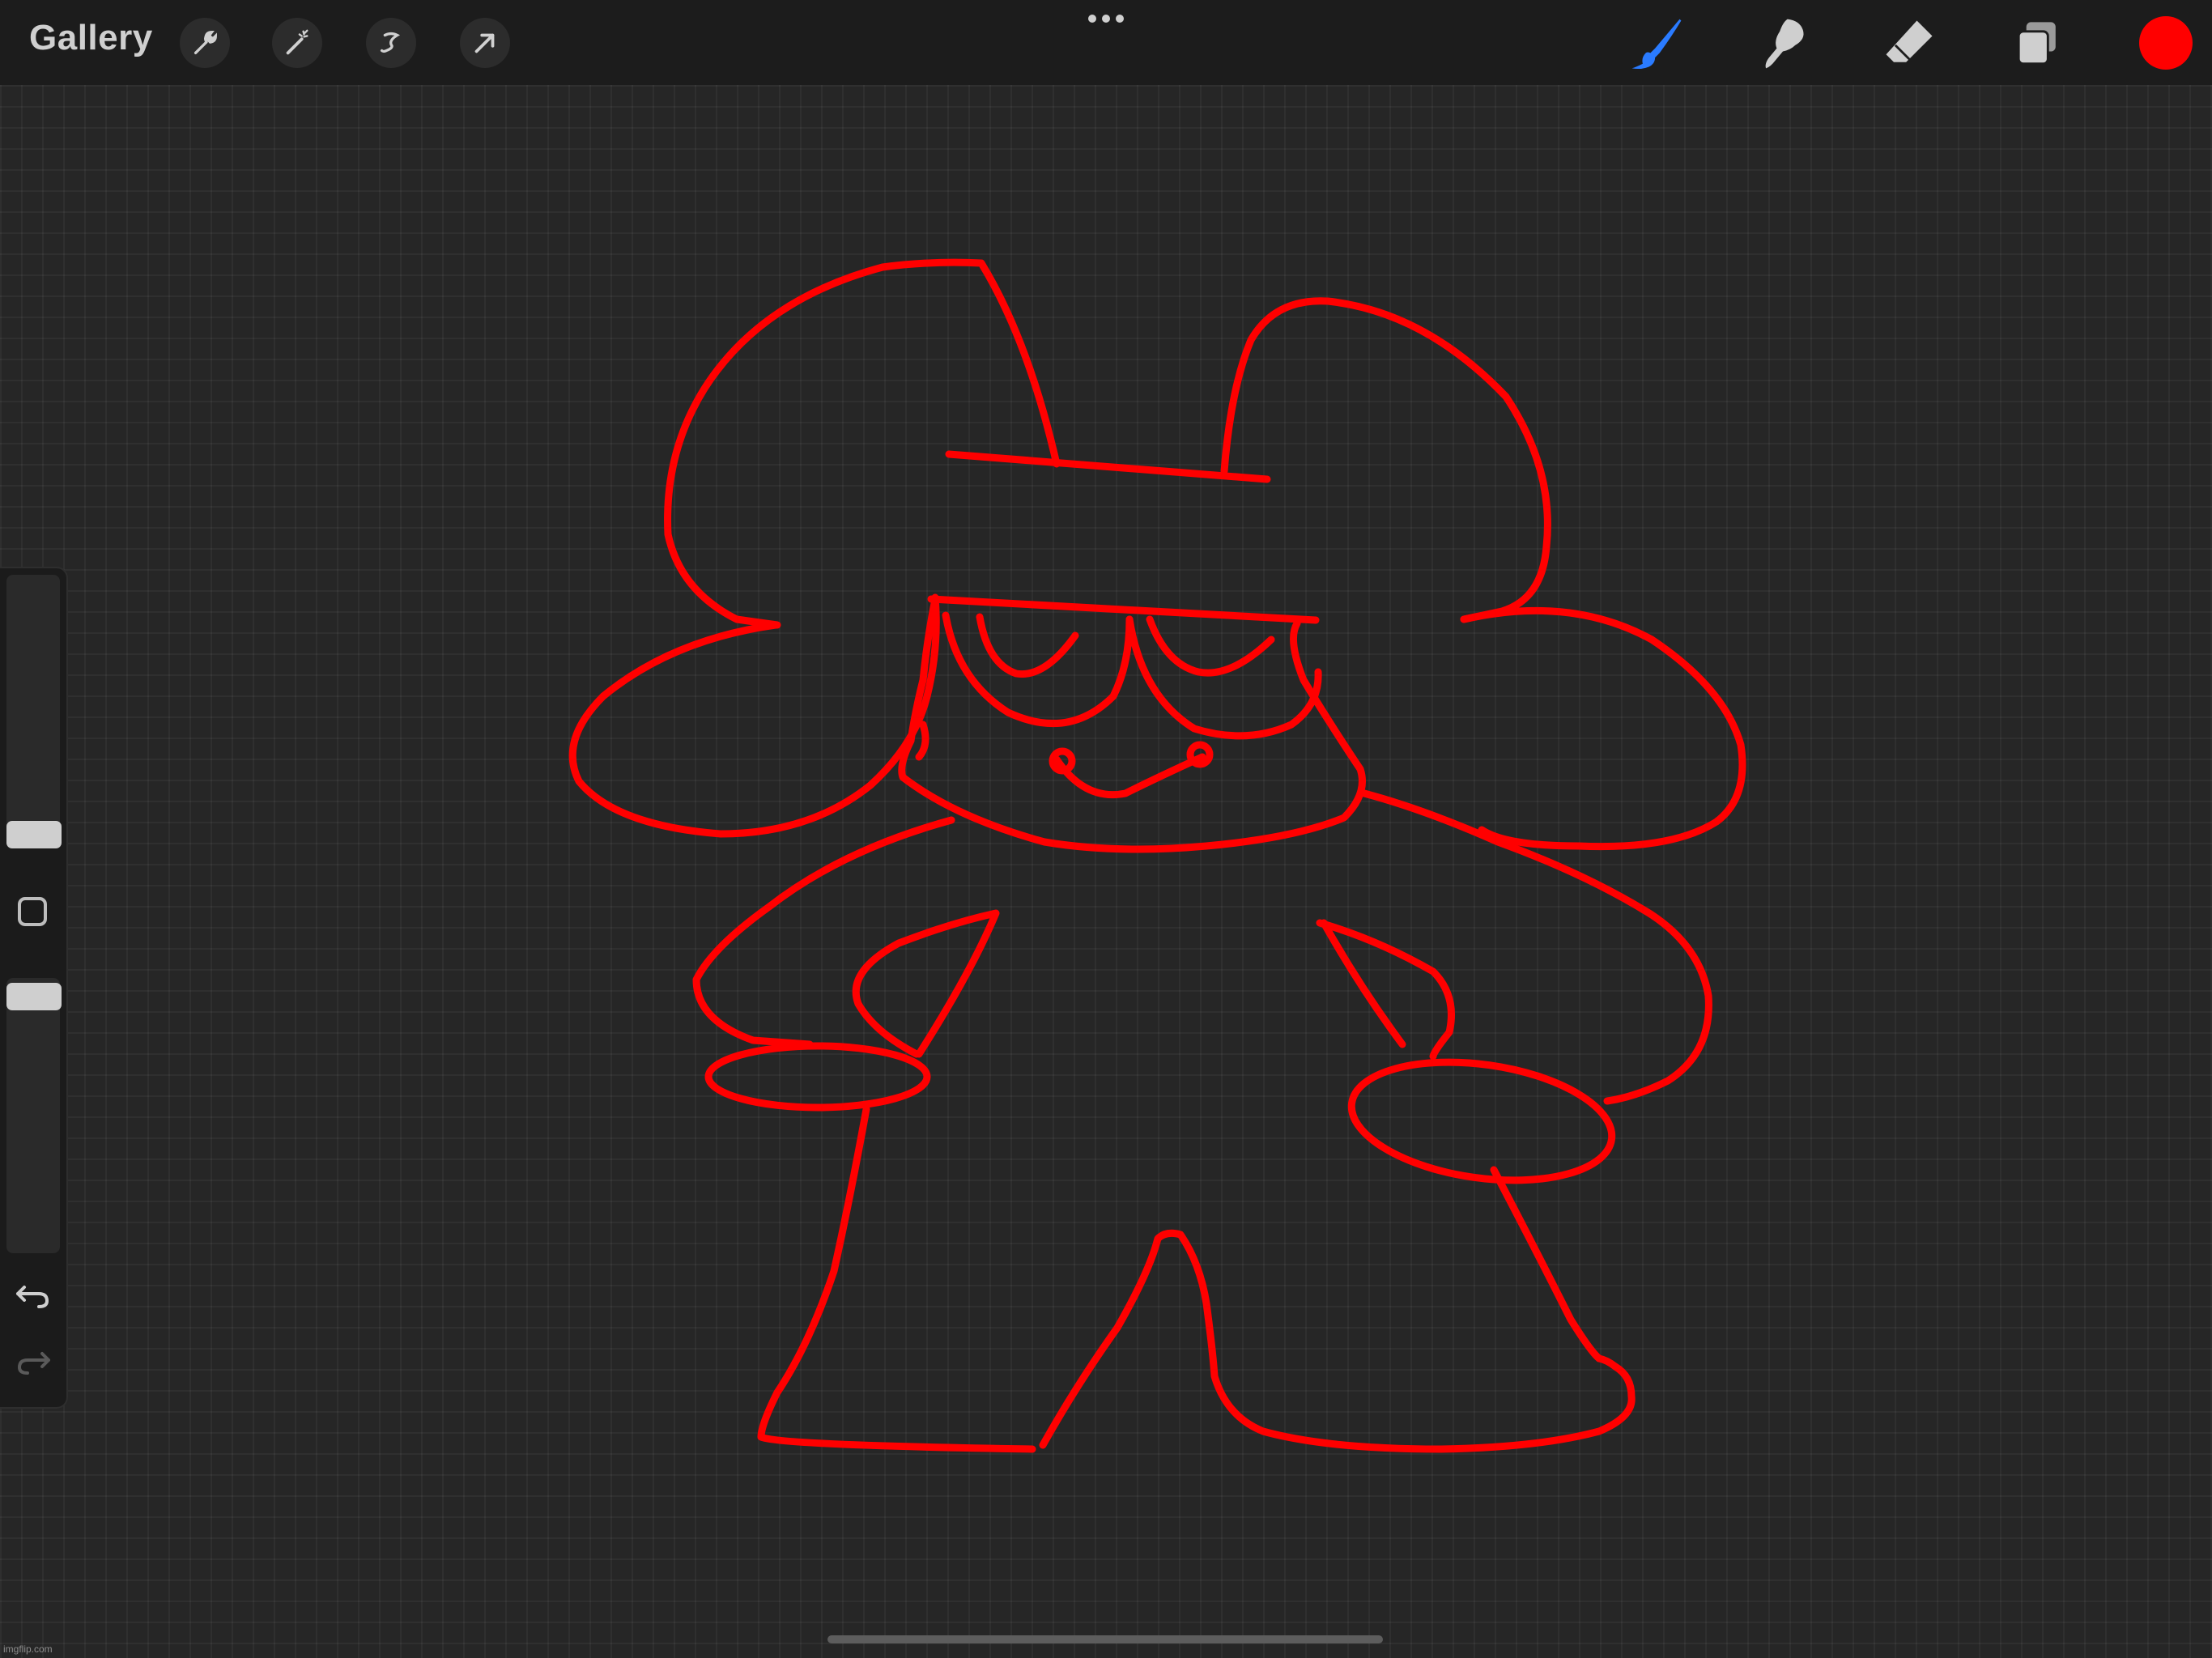 This screenshot has width=2212, height=1658. What do you see at coordinates (297, 43) in the screenshot?
I see `magic-wand-icon` at bounding box center [297, 43].